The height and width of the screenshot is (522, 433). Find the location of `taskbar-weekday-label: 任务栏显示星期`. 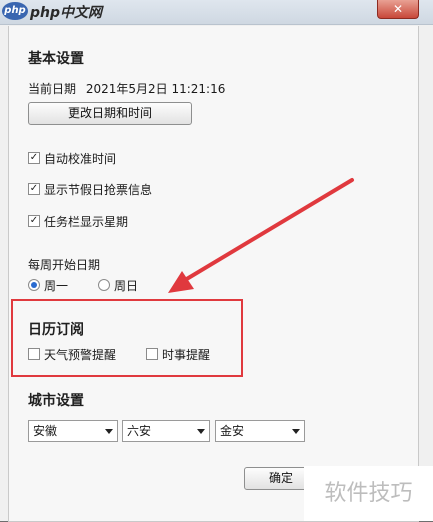

taskbar-weekday-label: 任务栏显示星期 is located at coordinates (86, 222).